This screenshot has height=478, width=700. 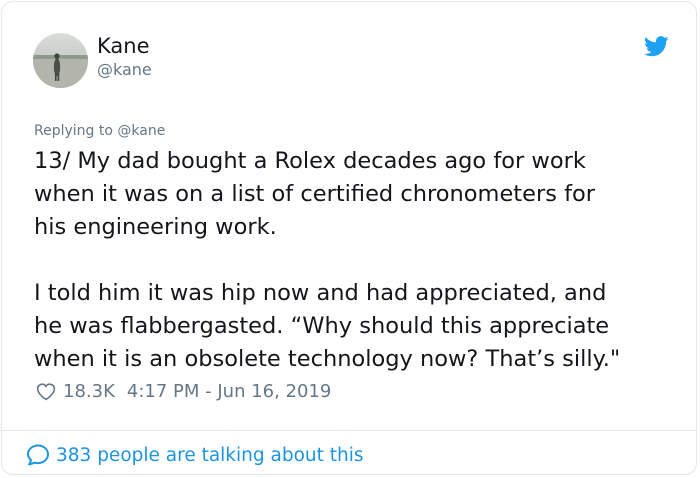 I want to click on tweet-meta: 18.3K 4:17 PM - Jun 16, 2019, so click(x=183, y=391).